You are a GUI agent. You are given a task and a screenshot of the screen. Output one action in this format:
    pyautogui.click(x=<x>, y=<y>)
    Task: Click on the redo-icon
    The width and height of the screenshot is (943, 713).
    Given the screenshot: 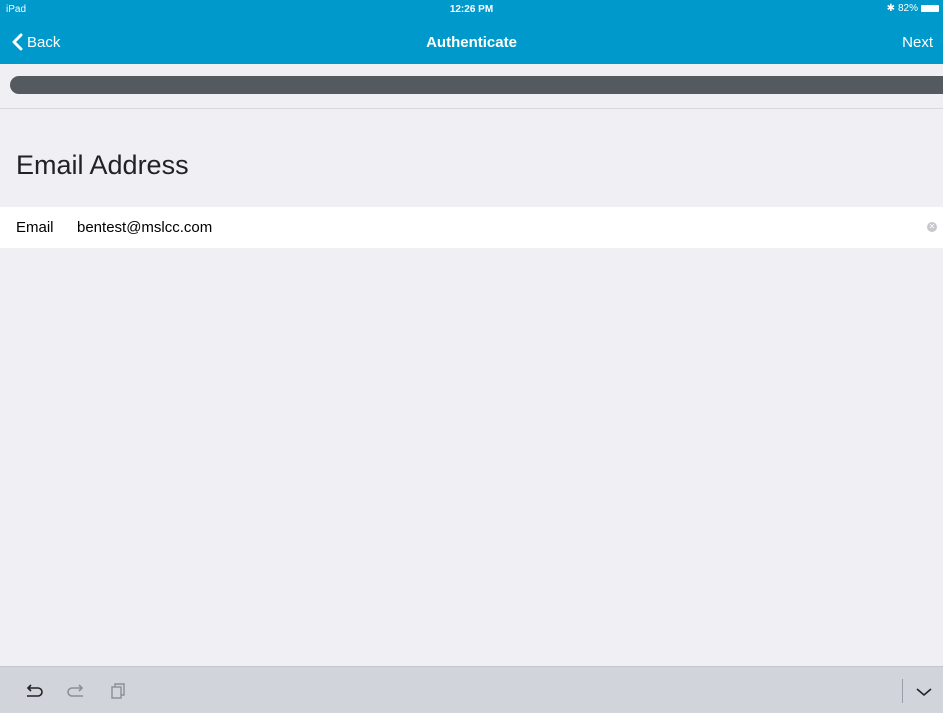 What is the action you would take?
    pyautogui.click(x=76, y=691)
    